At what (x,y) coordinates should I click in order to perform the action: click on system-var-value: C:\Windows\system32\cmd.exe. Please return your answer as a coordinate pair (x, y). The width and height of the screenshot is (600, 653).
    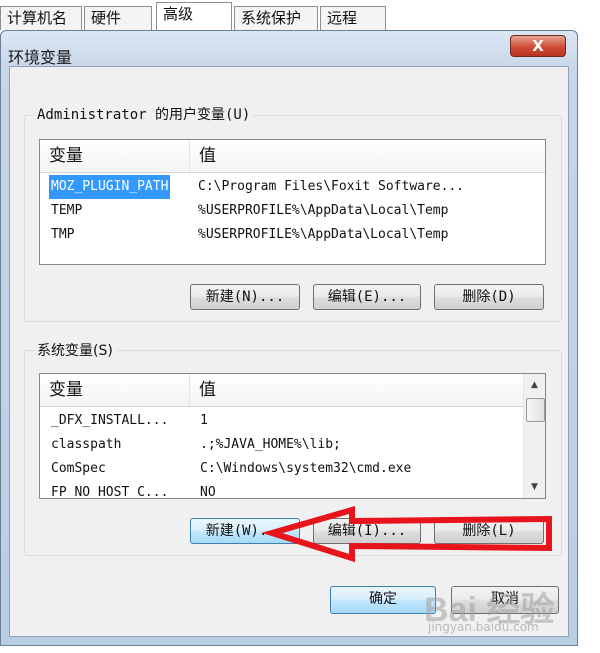
    Looking at the image, I should click on (306, 468).